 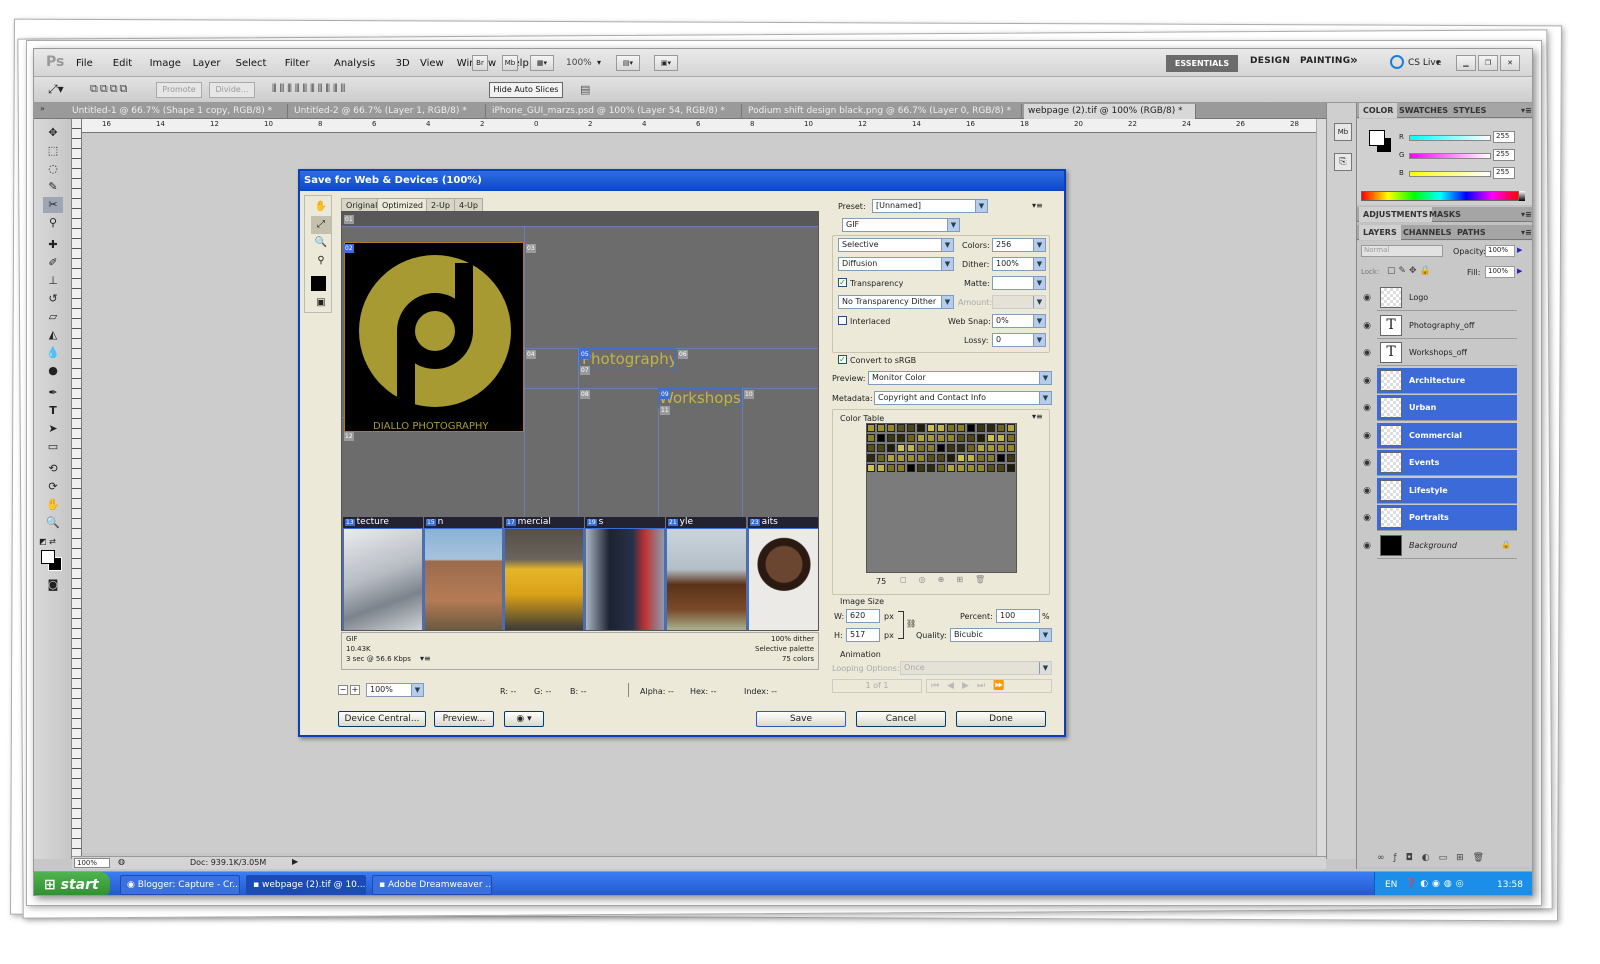 What do you see at coordinates (434, 337) in the screenshot?
I see `logo-slice: DIALLO PHOTOGRAPHY` at bounding box center [434, 337].